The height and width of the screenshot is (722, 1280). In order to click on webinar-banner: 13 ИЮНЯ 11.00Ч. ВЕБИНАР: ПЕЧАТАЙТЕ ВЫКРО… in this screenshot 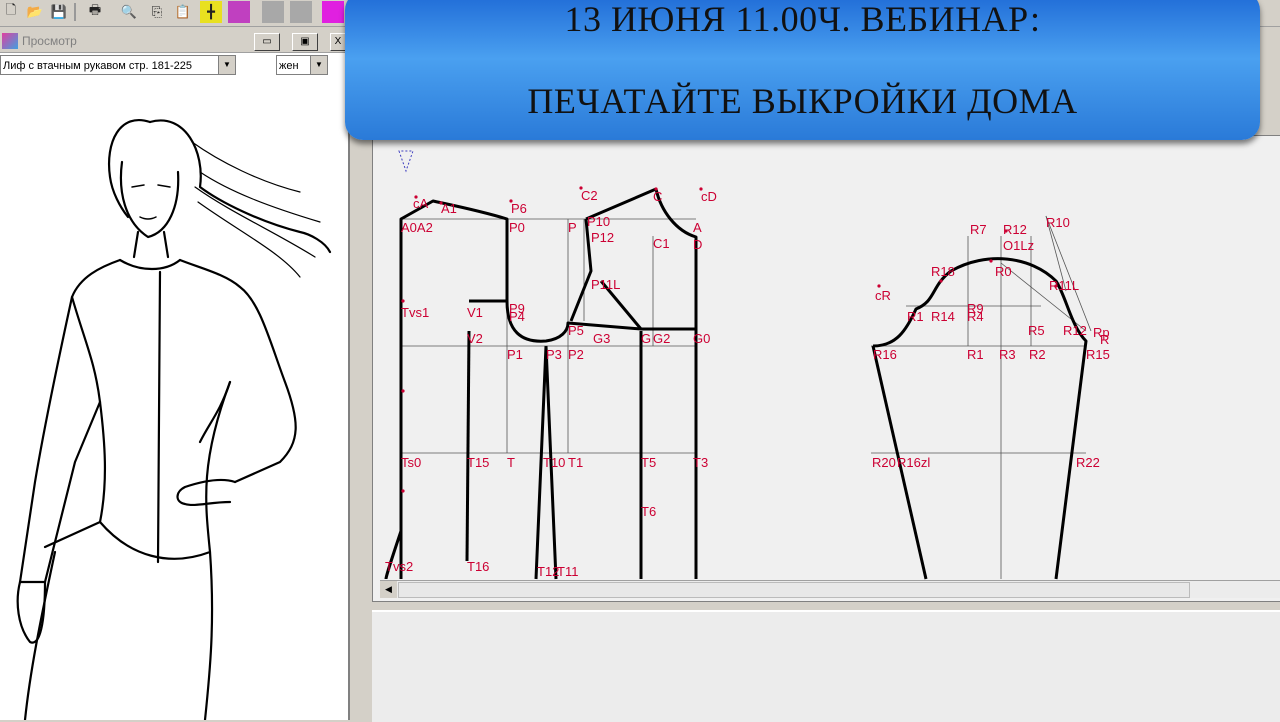, I will do `click(802, 70)`.